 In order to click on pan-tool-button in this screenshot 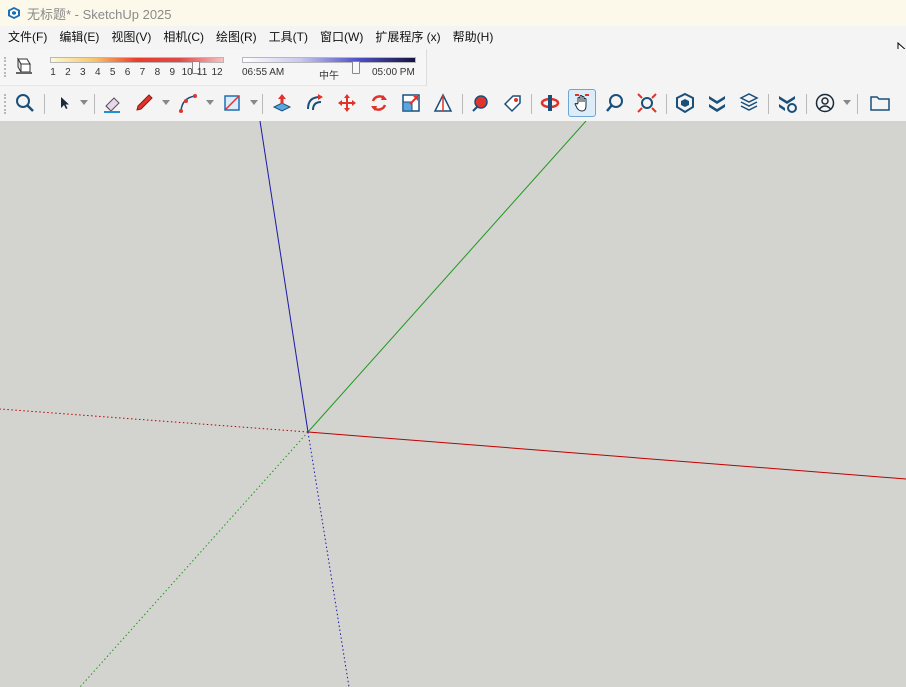, I will do `click(582, 103)`.